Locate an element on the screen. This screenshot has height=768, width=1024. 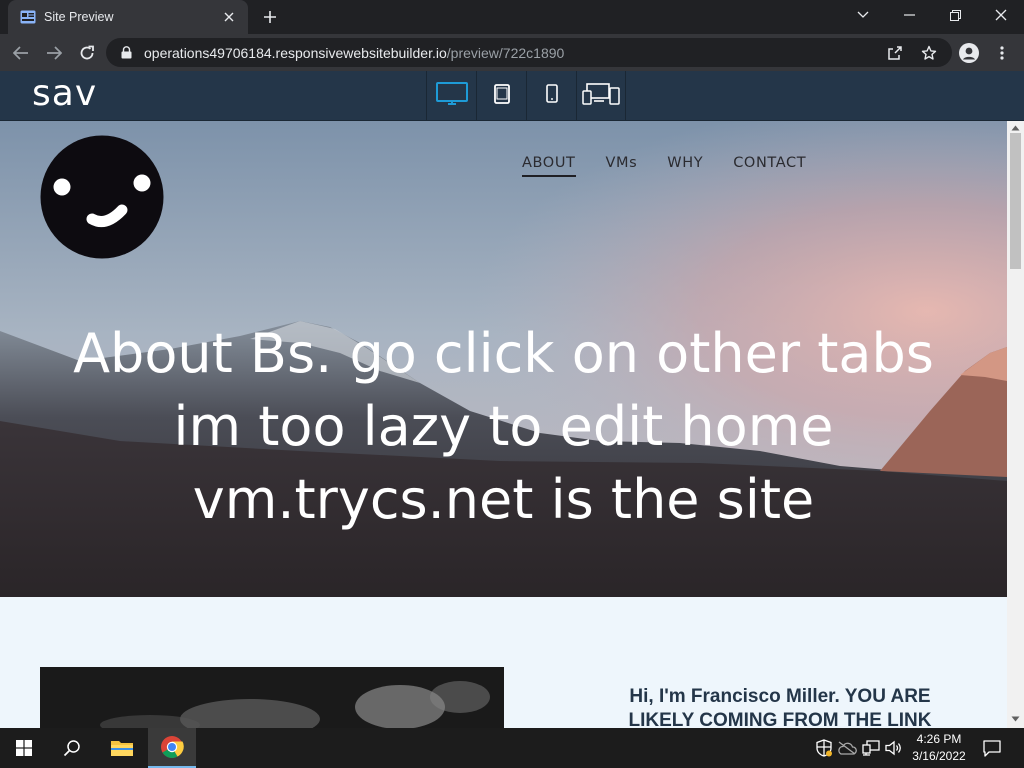
smiley-logo-icon is located at coordinates (102, 197).